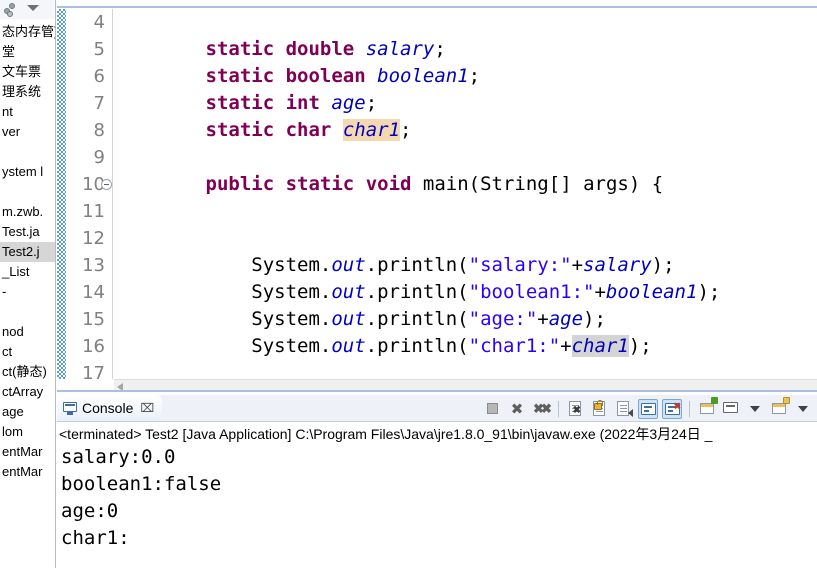  I want to click on tree-item-4: nt, so click(27, 112).